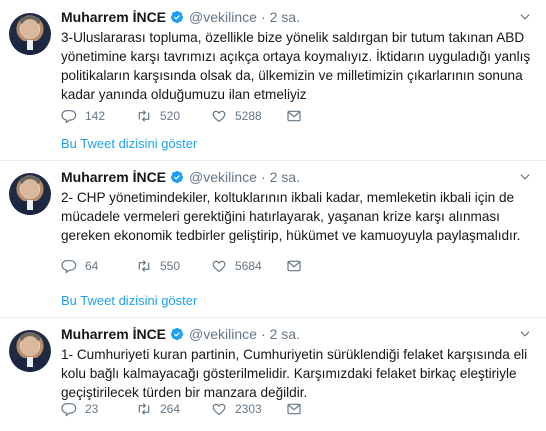 This screenshot has height=431, width=546. I want to click on reply-count: 64, so click(92, 266).